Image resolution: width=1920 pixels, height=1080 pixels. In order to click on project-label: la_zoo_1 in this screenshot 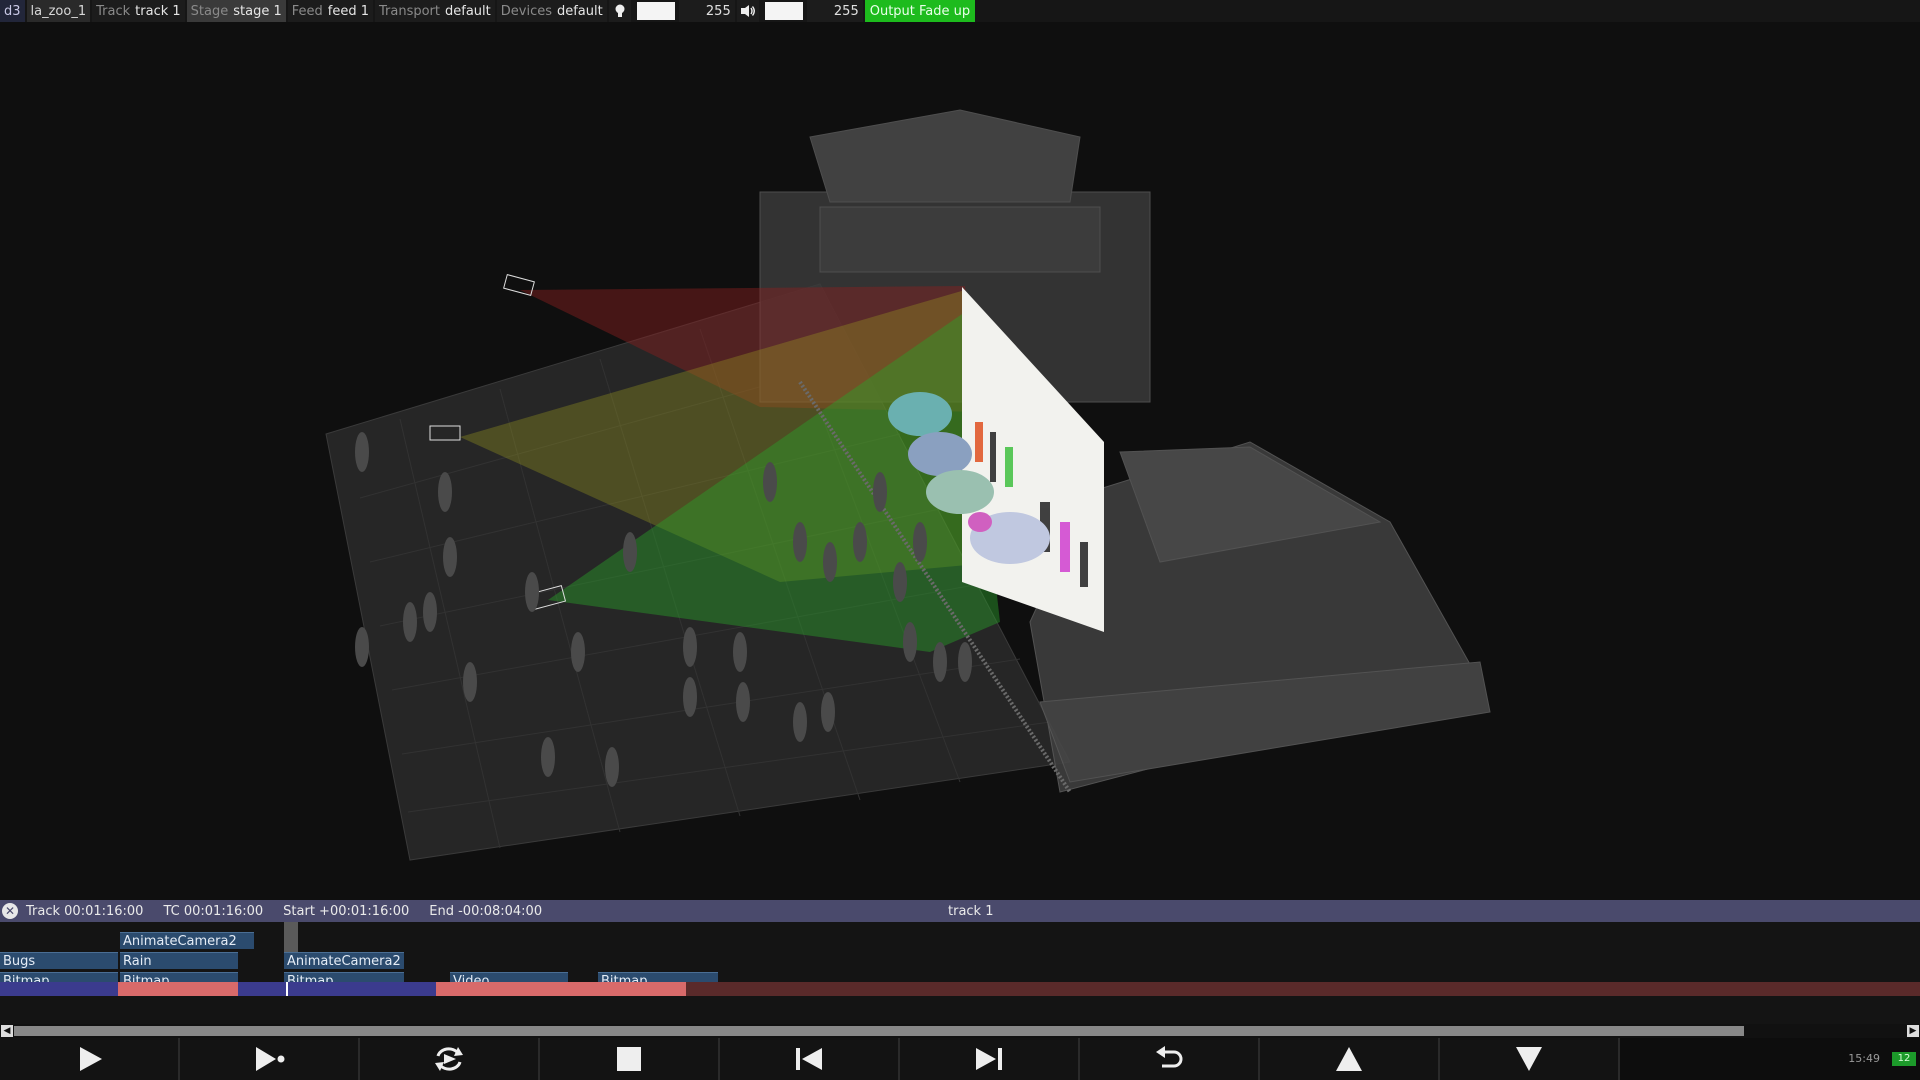, I will do `click(58, 11)`.